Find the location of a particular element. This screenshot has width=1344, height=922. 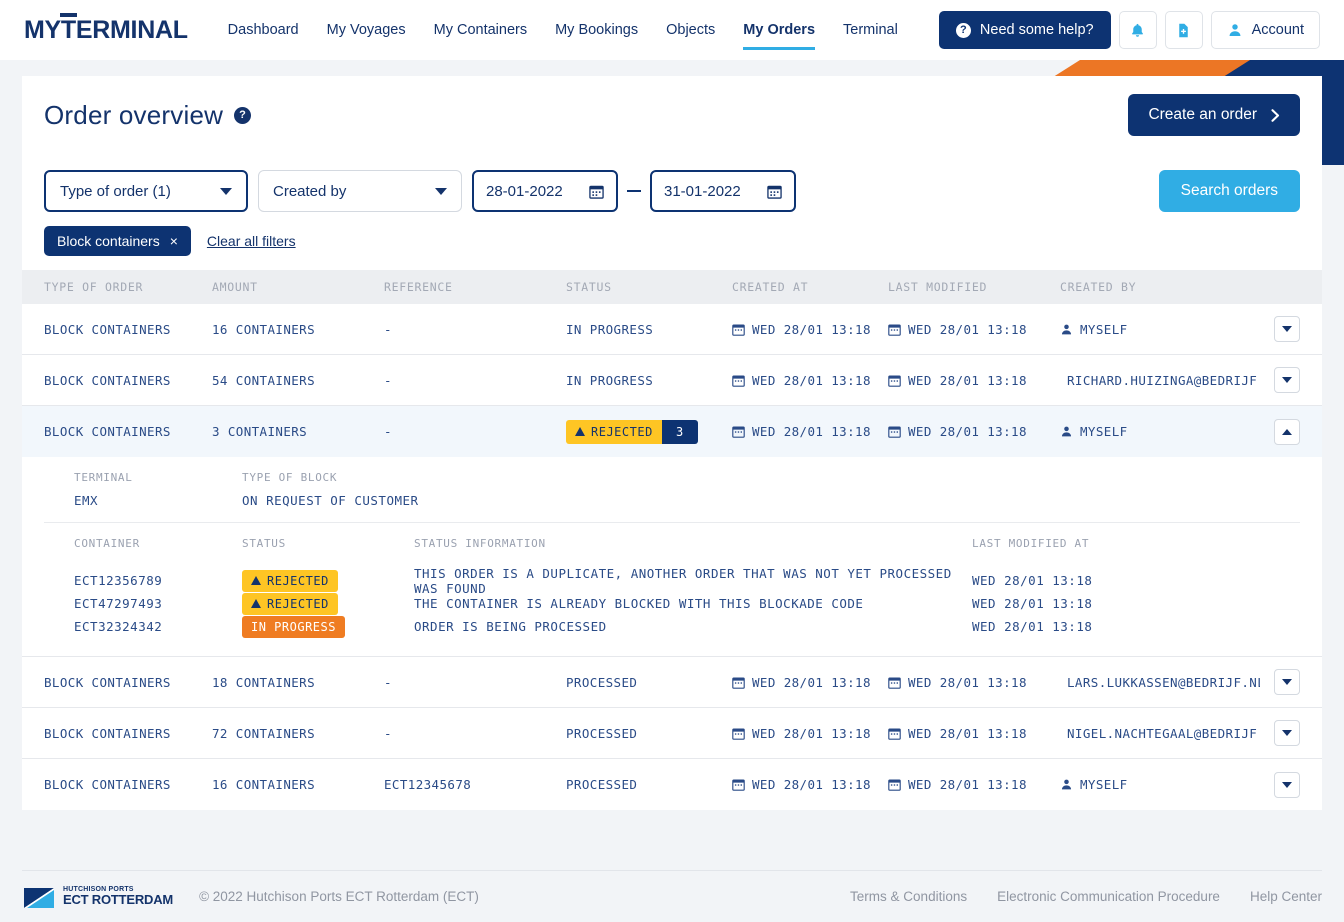

nav-item-my-orders: My Orders is located at coordinates (779, 30).